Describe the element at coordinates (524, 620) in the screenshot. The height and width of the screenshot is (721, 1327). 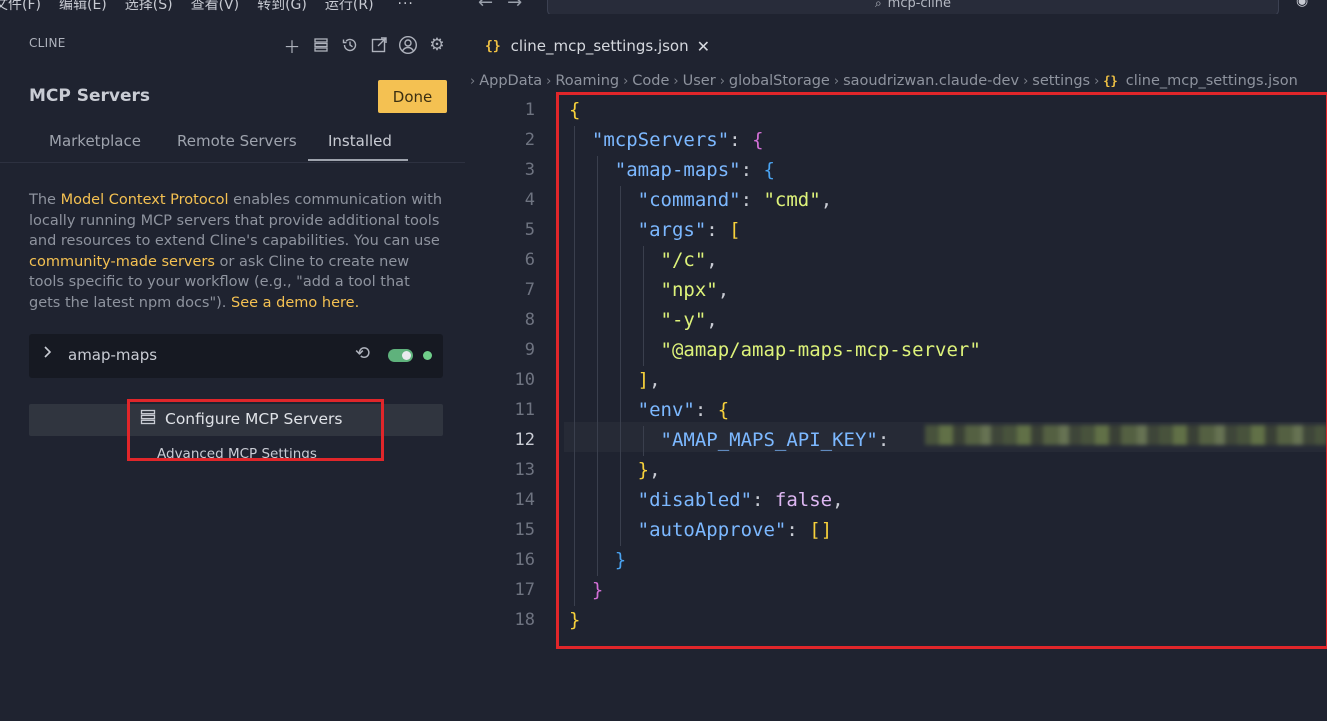
I see `line-number: 18` at that location.